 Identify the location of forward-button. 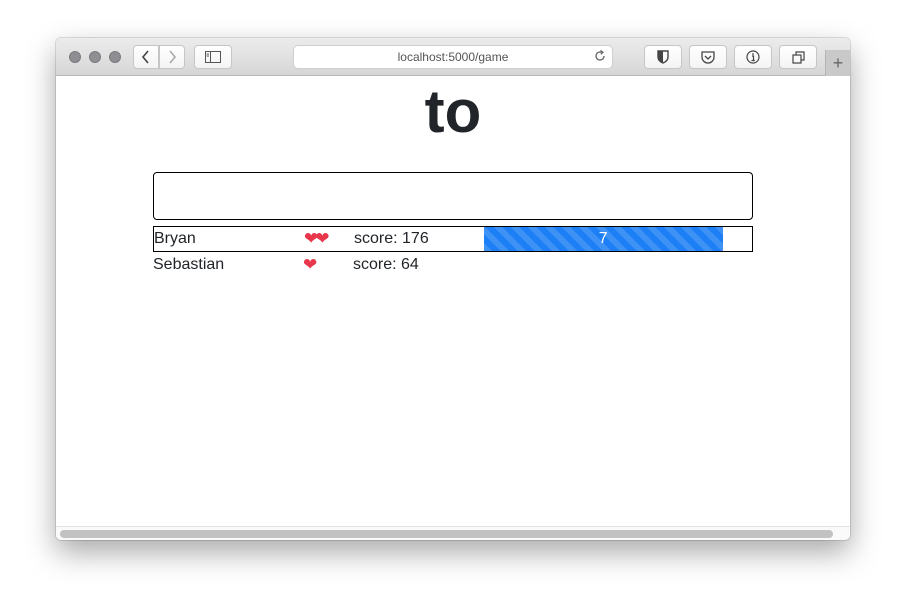
(172, 57).